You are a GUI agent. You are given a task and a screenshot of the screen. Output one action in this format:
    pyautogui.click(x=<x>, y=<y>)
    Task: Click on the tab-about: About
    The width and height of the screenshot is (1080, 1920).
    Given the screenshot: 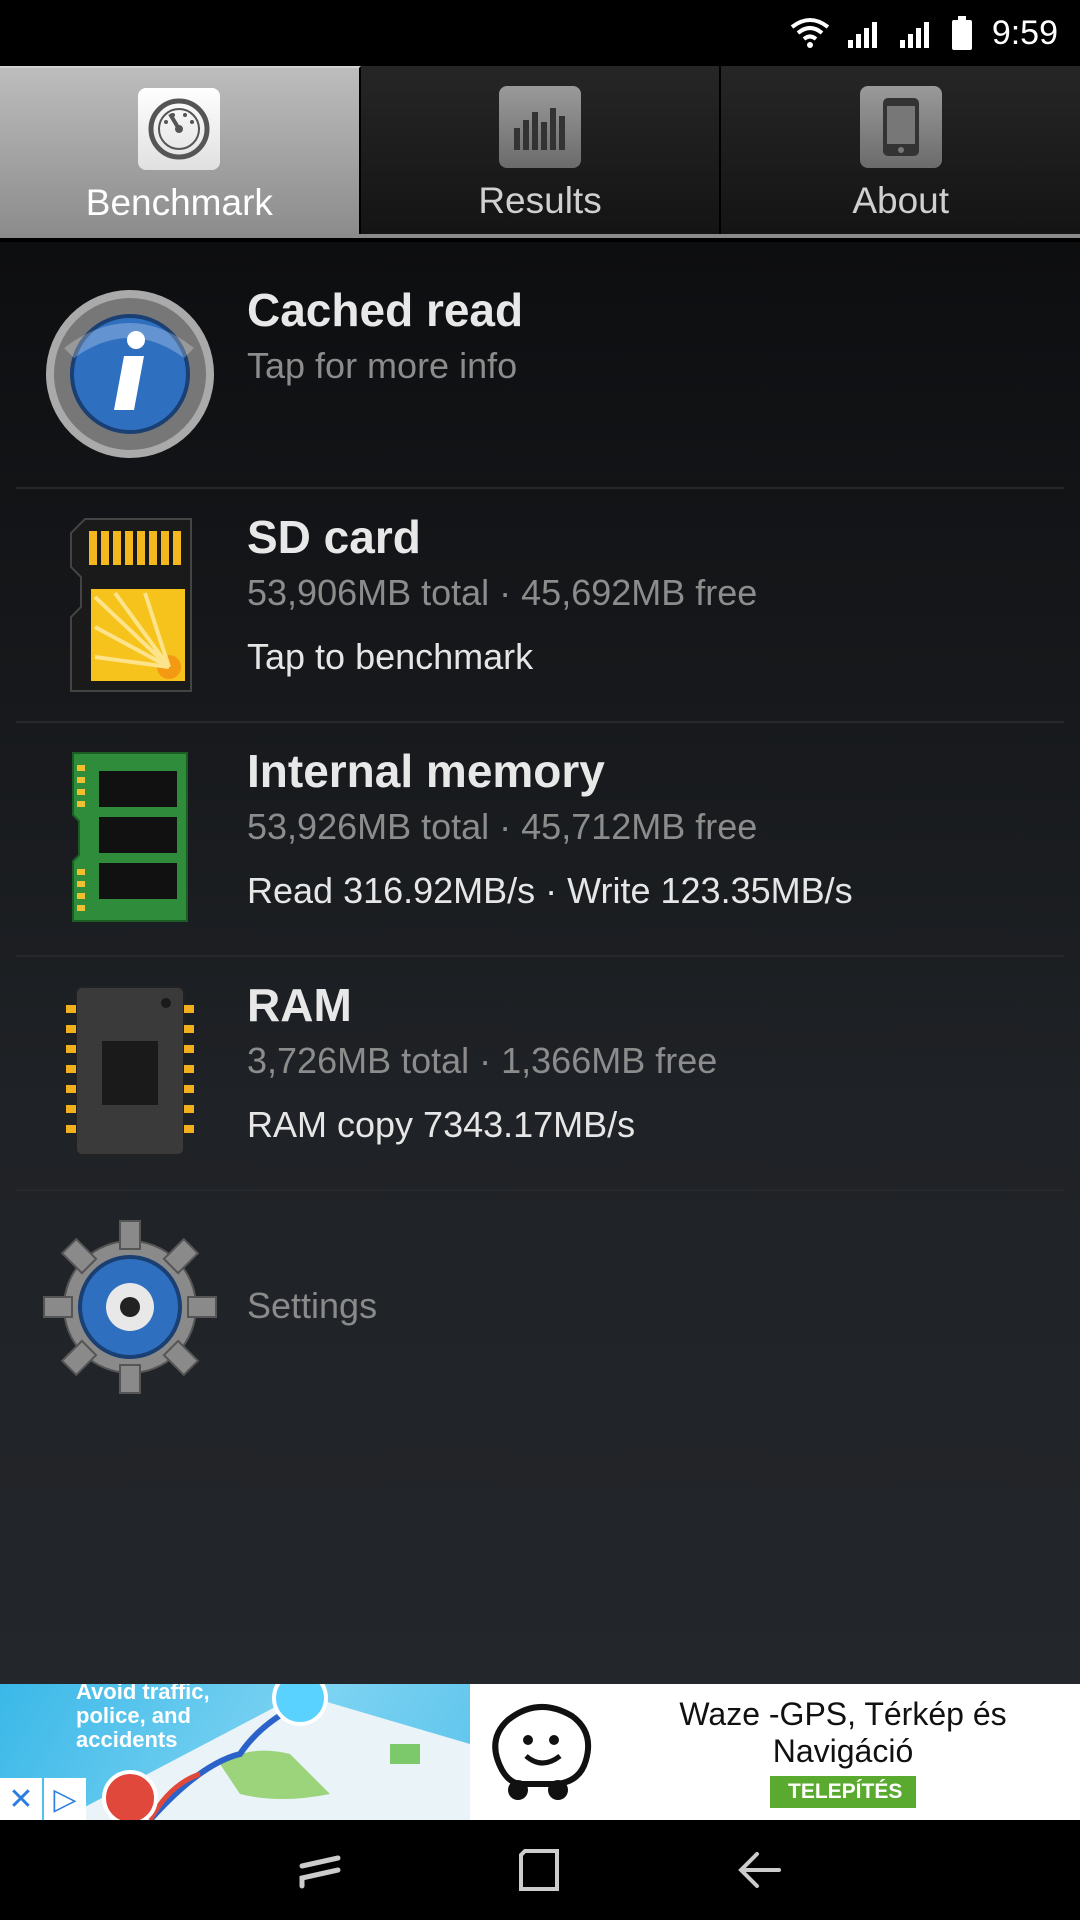 What is the action you would take?
    pyautogui.click(x=900, y=150)
    